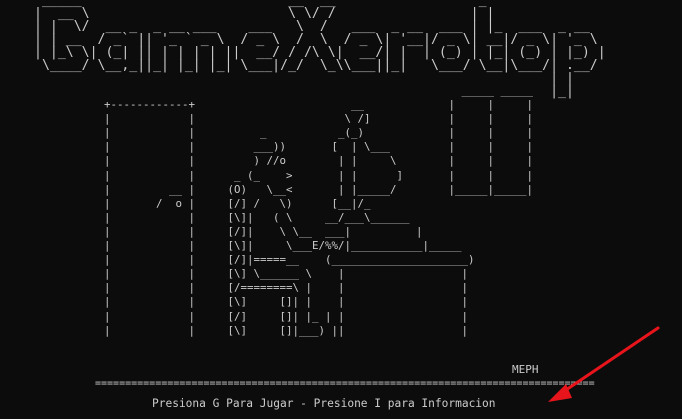 The width and height of the screenshot is (682, 419). What do you see at coordinates (525, 369) in the screenshot?
I see `author-credit: MEPH` at bounding box center [525, 369].